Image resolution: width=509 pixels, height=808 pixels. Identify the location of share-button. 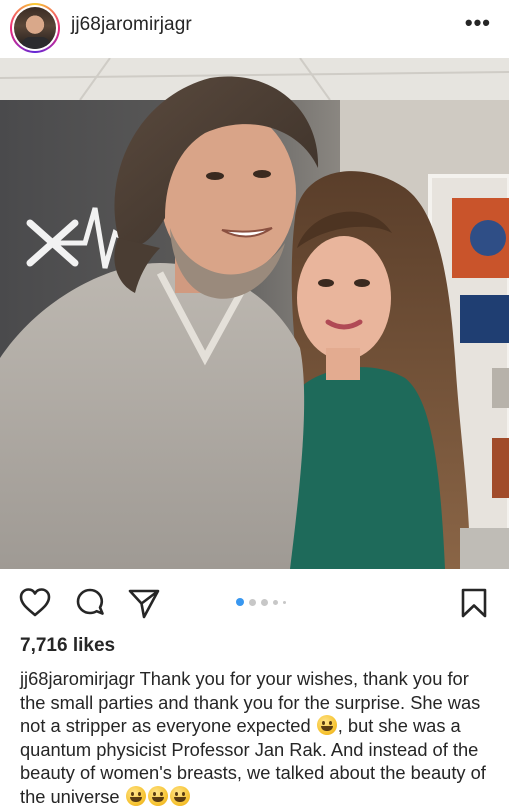
(144, 603).